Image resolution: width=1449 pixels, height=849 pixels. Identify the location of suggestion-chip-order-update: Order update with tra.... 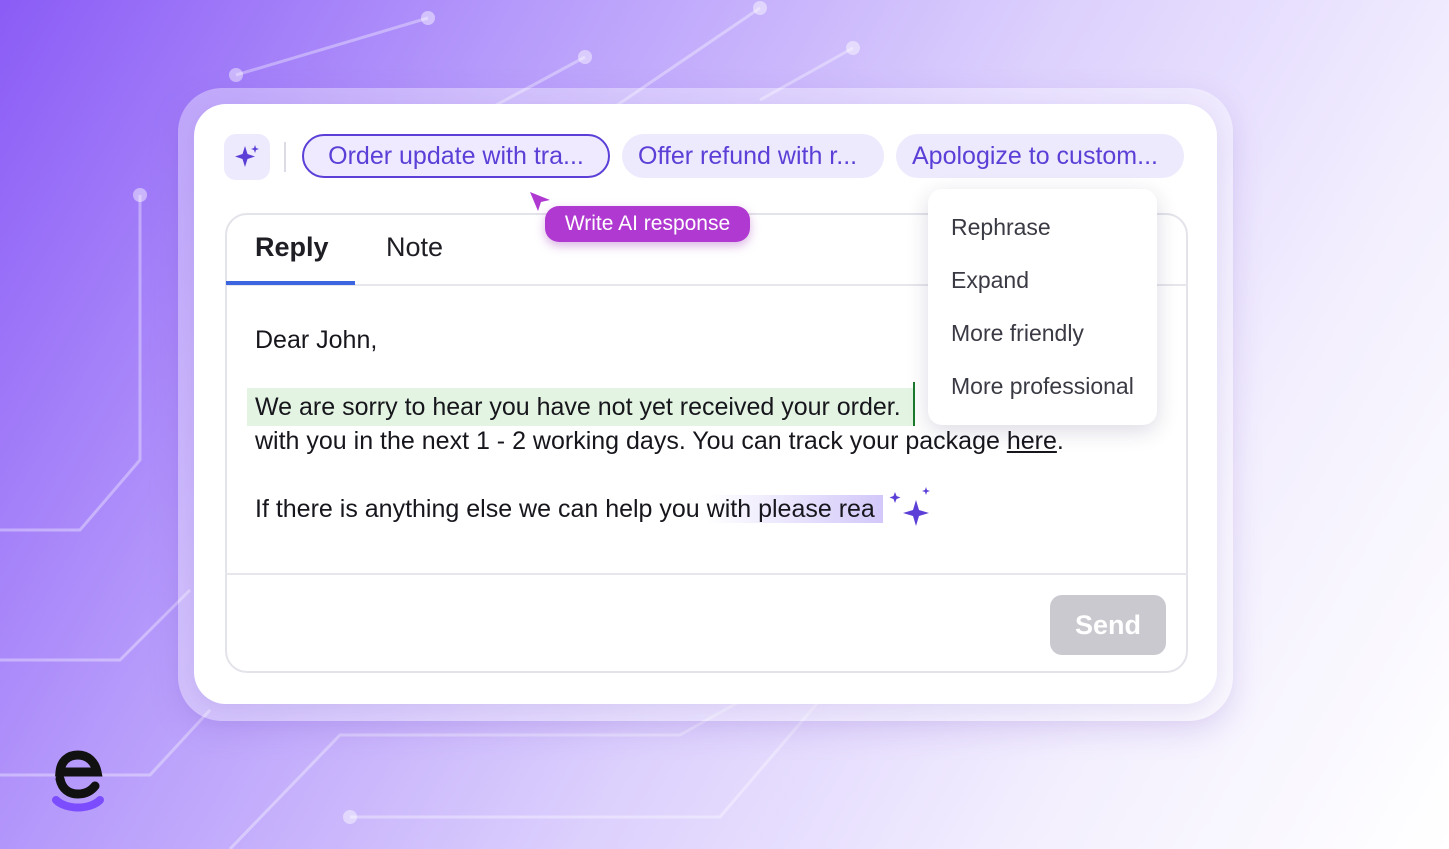
(456, 156).